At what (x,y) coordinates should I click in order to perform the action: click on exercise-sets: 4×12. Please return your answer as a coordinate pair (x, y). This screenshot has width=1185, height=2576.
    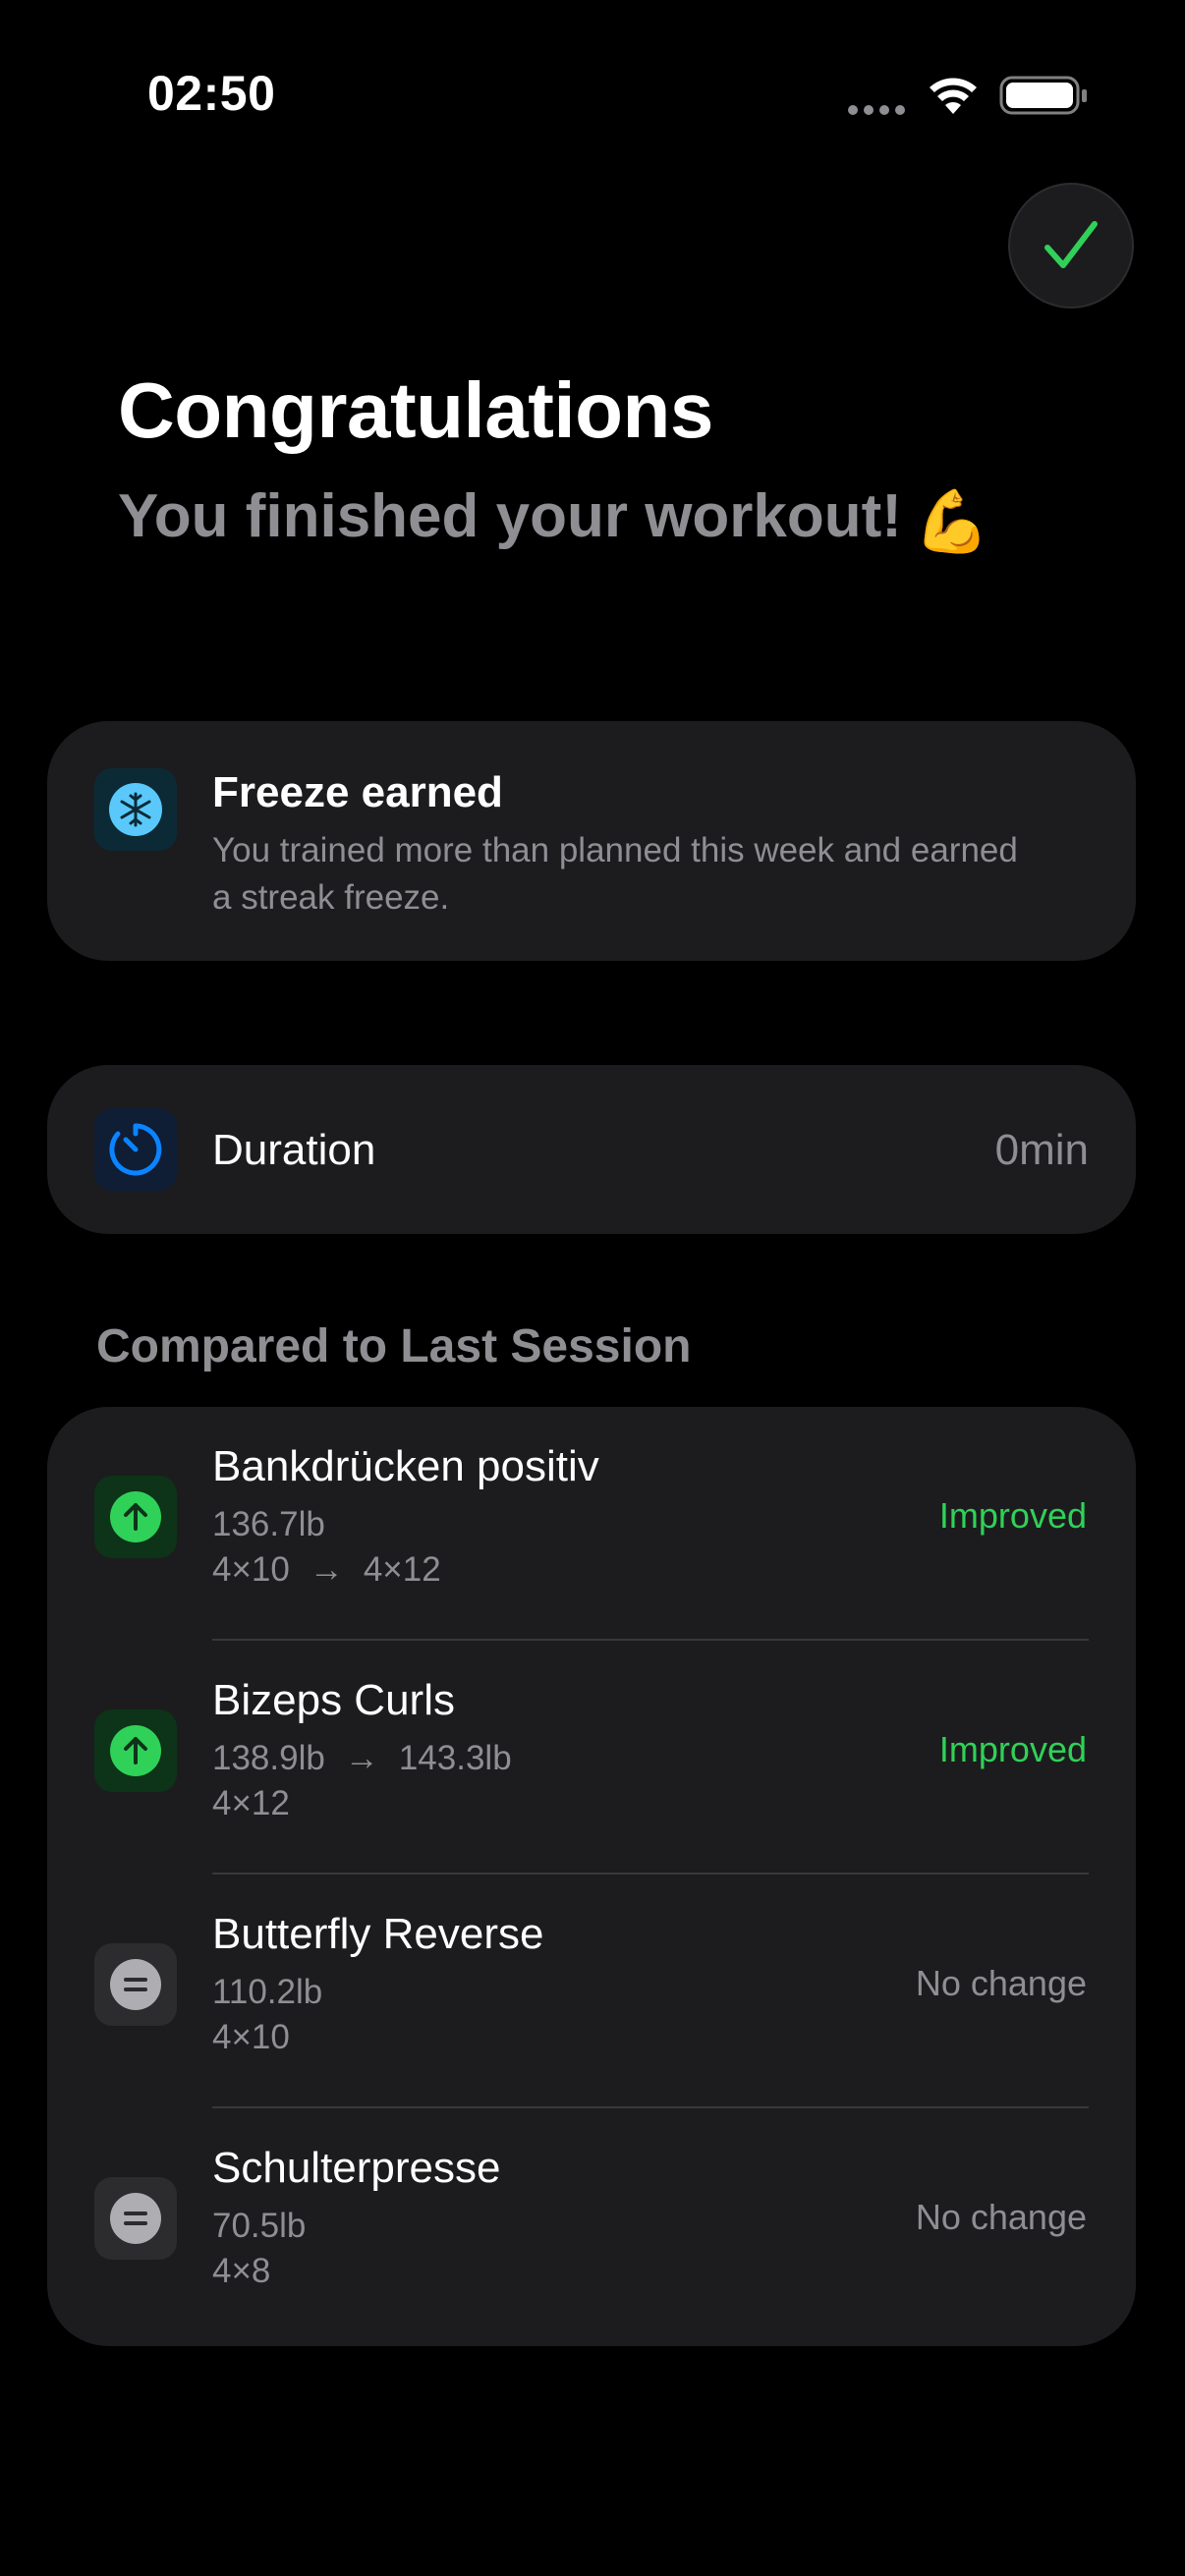
    Looking at the image, I should click on (251, 1803).